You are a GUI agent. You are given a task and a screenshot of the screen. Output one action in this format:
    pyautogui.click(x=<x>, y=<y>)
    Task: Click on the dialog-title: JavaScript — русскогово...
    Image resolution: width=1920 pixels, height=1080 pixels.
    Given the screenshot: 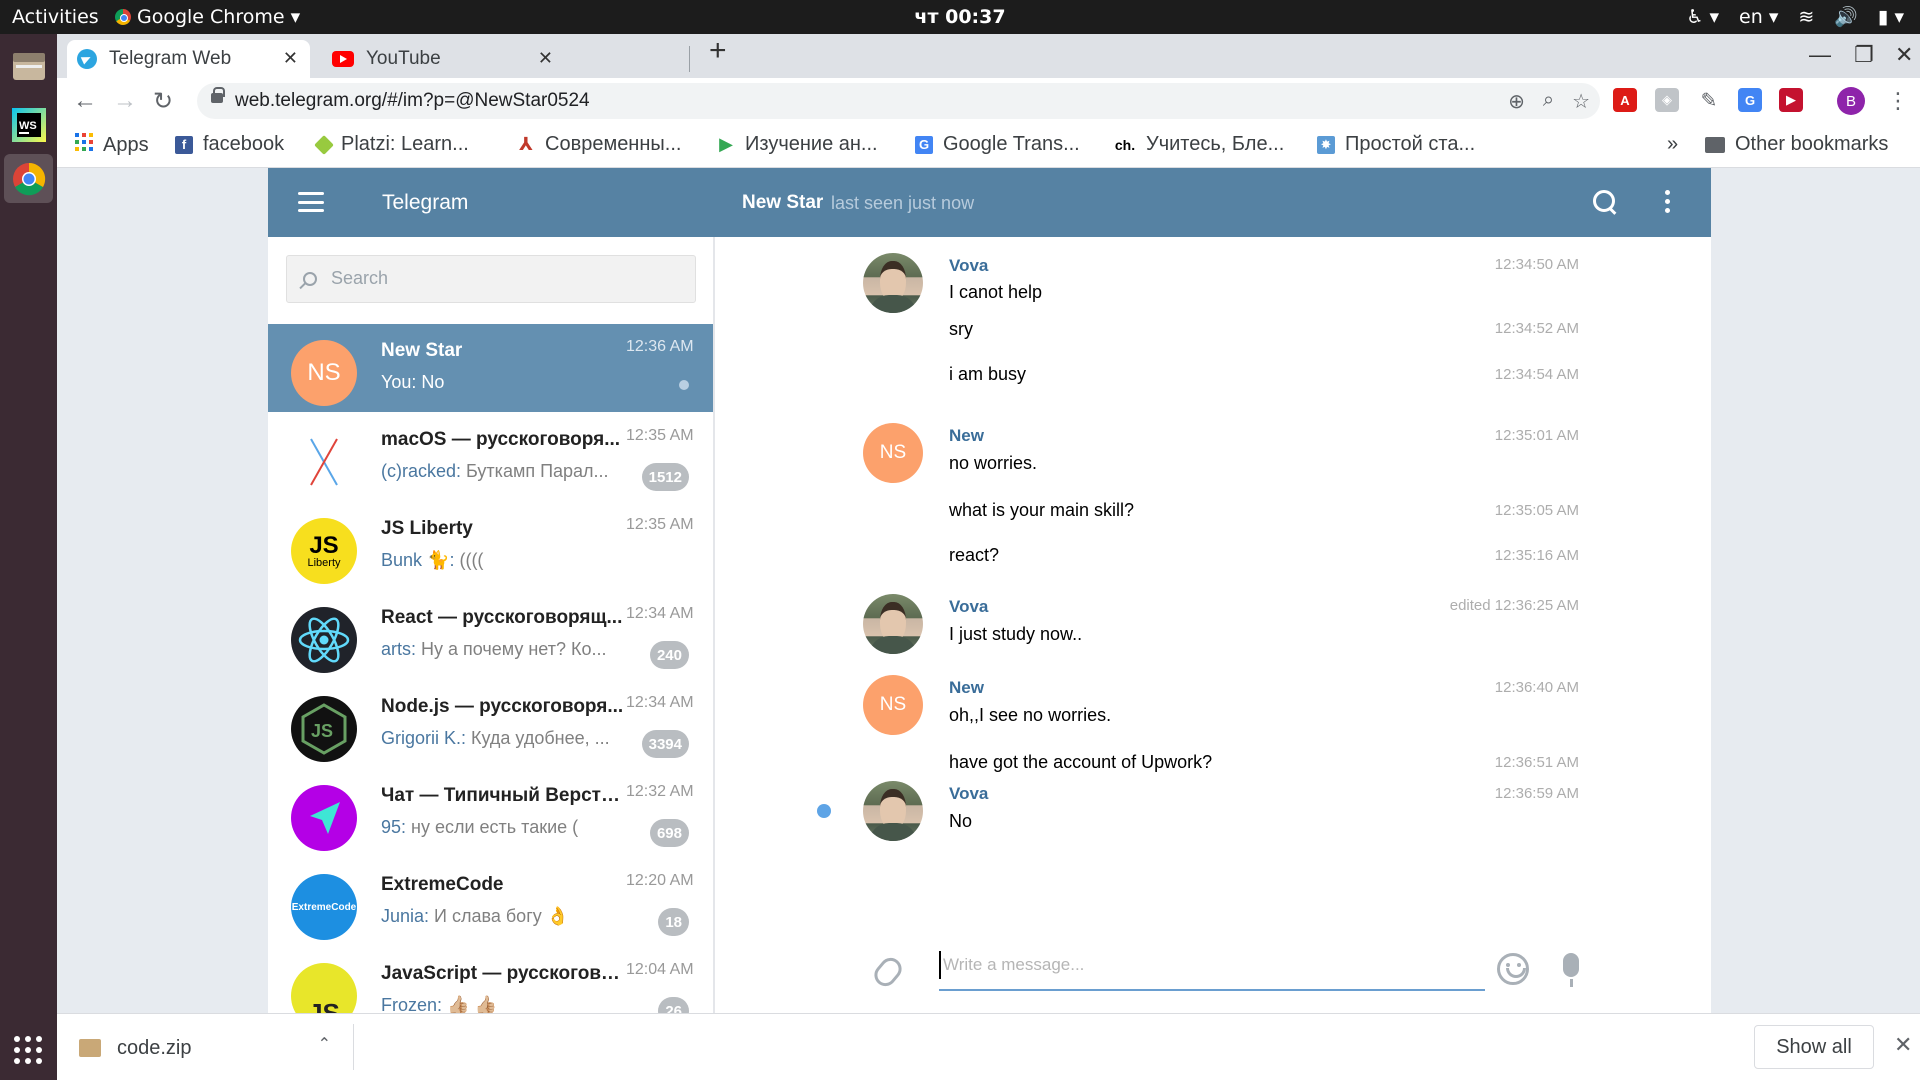 What is the action you would take?
    pyautogui.click(x=503, y=973)
    